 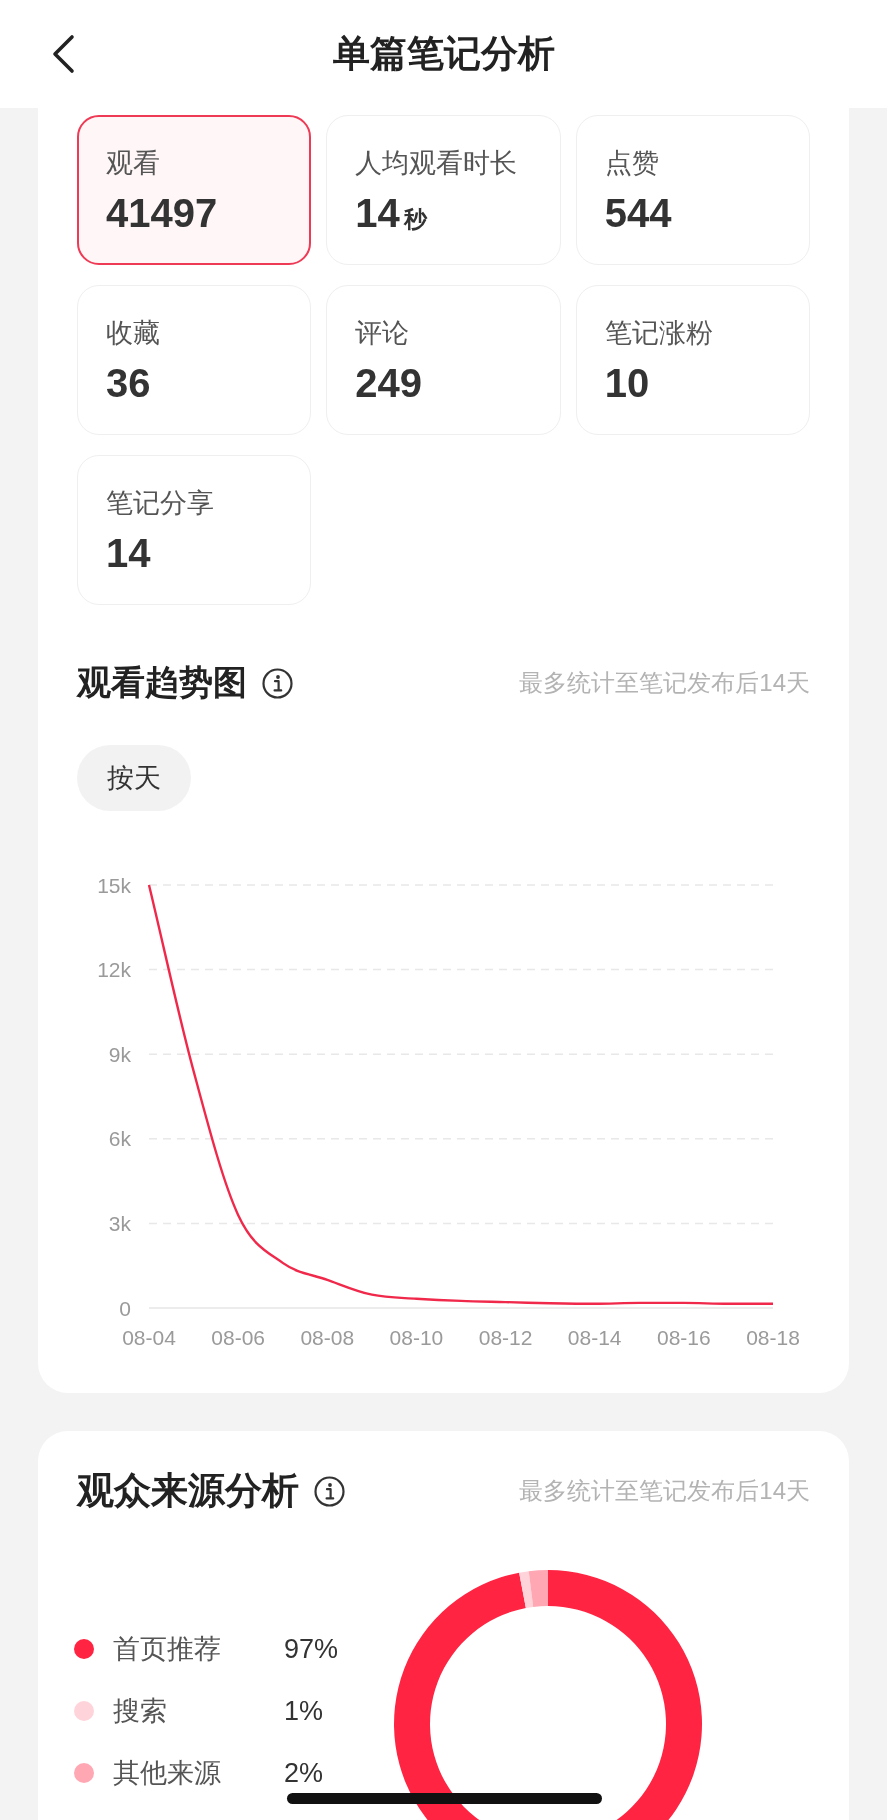 What do you see at coordinates (133, 333) in the screenshot?
I see `stat-label: 收藏` at bounding box center [133, 333].